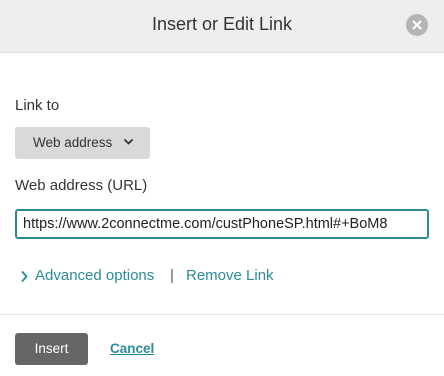  I want to click on remove-link-button: Remove Link, so click(230, 275).